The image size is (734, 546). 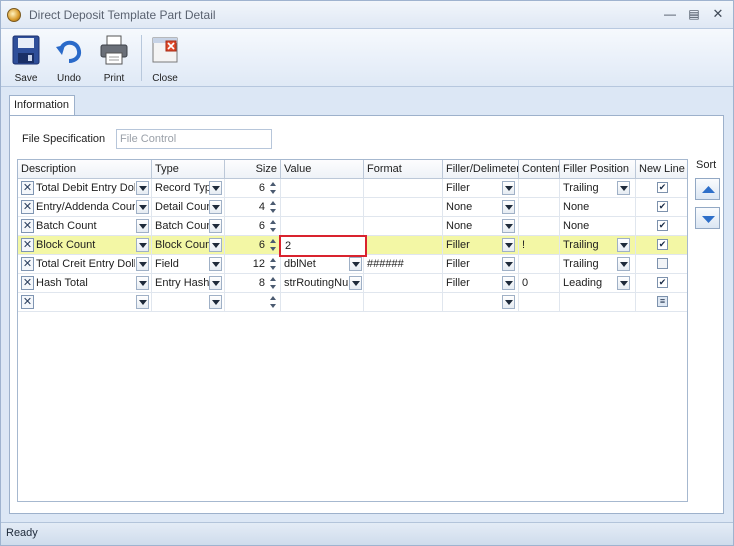 I want to click on table-row: ✕ Entry/Addenda Cour Detail Cour 4 None None ✔, so click(x=352, y=207).